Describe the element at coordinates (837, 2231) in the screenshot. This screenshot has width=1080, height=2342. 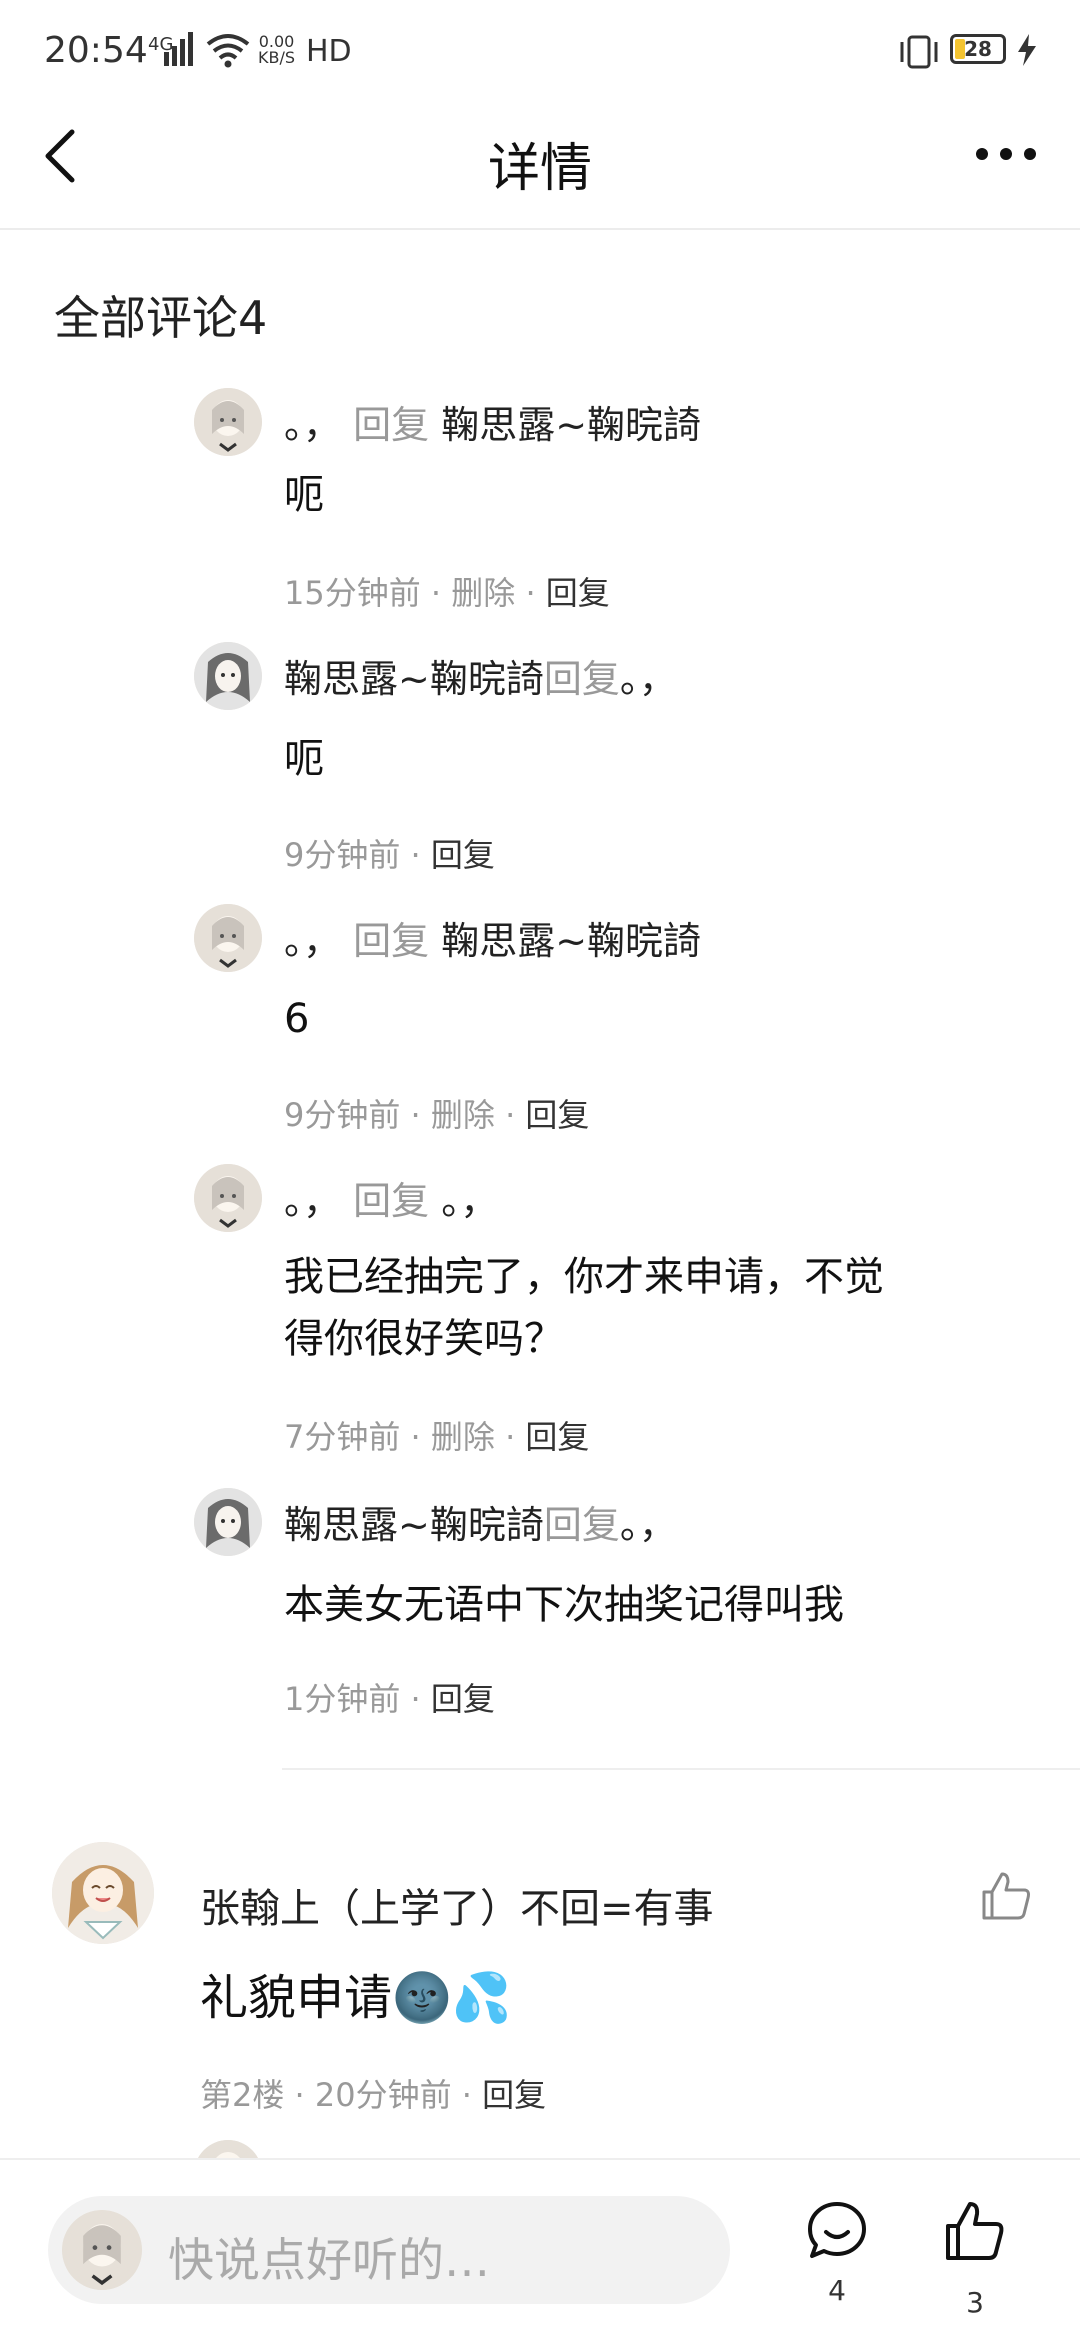
I see `comment-icon` at that location.